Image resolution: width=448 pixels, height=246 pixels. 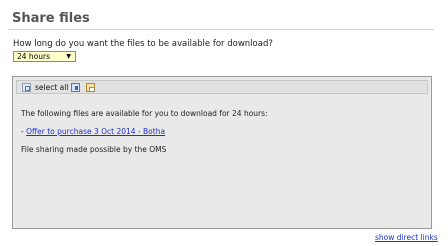 What do you see at coordinates (94, 149) in the screenshot?
I see `footer-note: File sharing made possible by the OMS` at bounding box center [94, 149].